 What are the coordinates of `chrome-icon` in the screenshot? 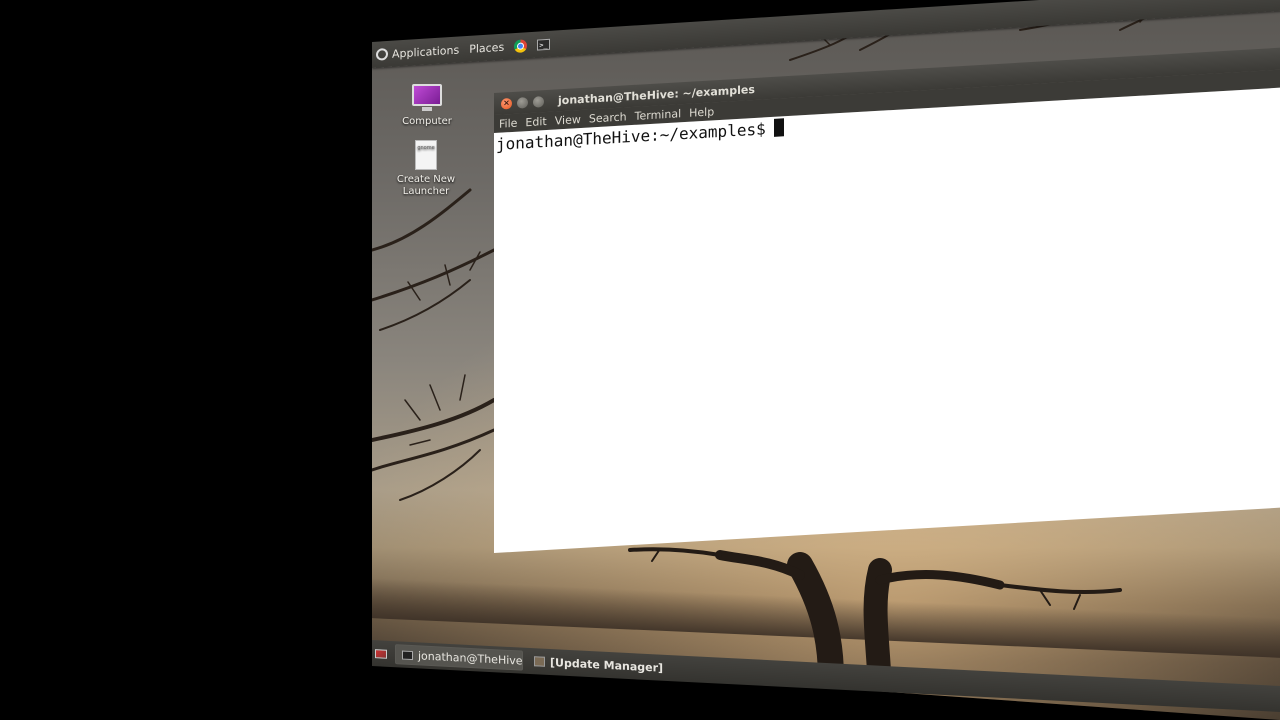 It's located at (521, 45).